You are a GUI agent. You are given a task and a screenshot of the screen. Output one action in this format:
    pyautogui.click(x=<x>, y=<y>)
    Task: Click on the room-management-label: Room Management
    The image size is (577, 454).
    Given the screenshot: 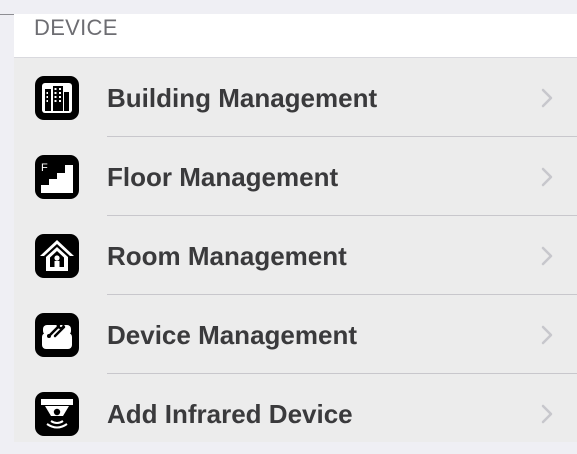 What is the action you would take?
    pyautogui.click(x=227, y=256)
    